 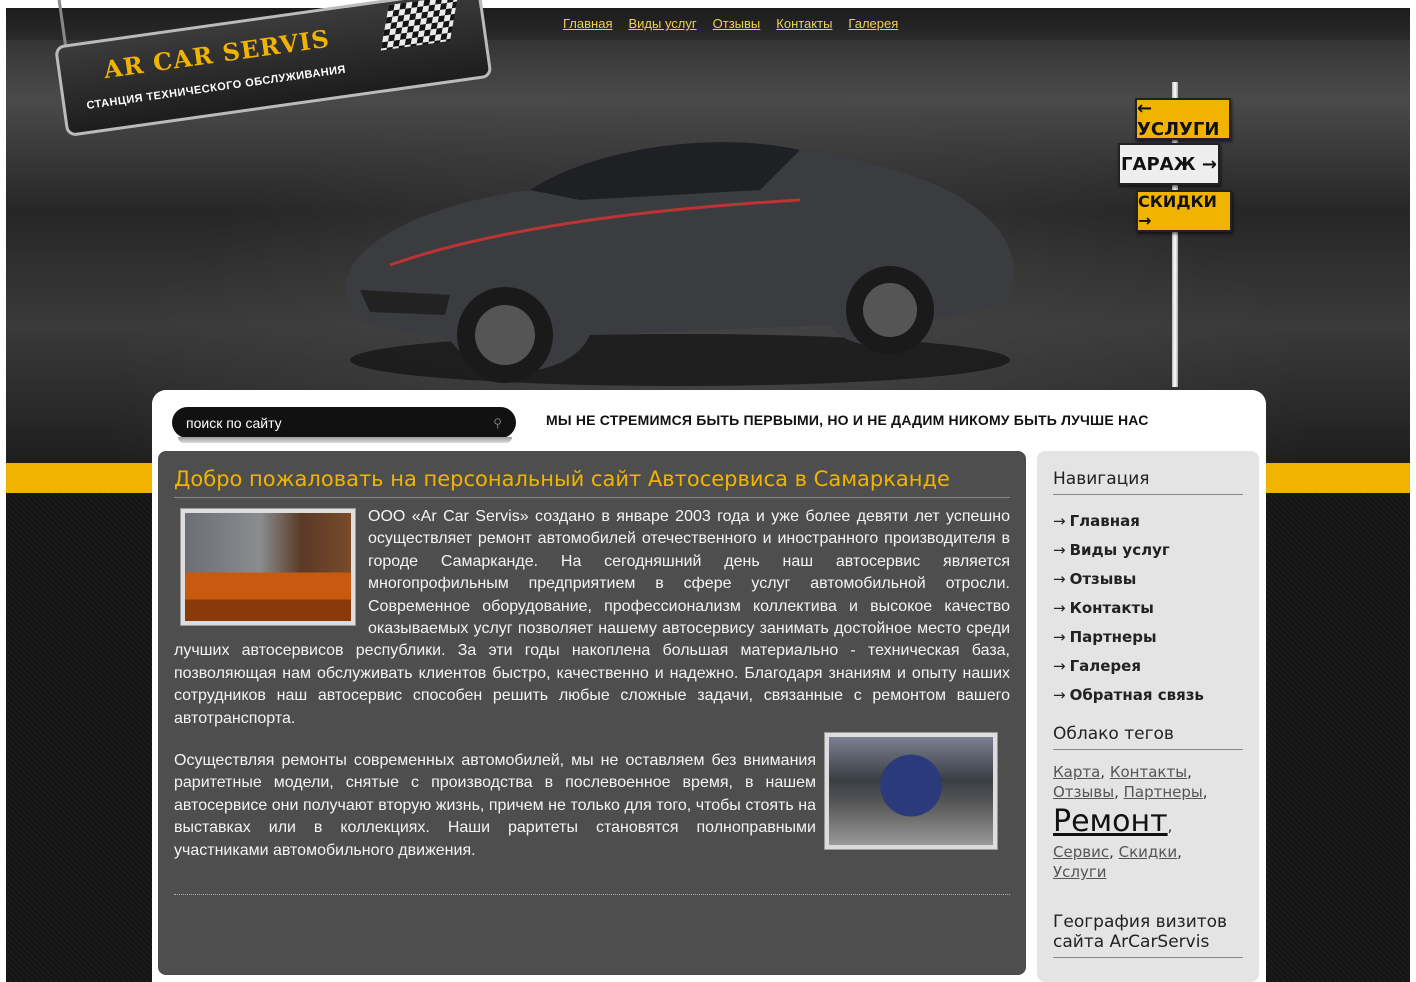 What do you see at coordinates (1076, 772) in the screenshot?
I see `tag-link: Карта` at bounding box center [1076, 772].